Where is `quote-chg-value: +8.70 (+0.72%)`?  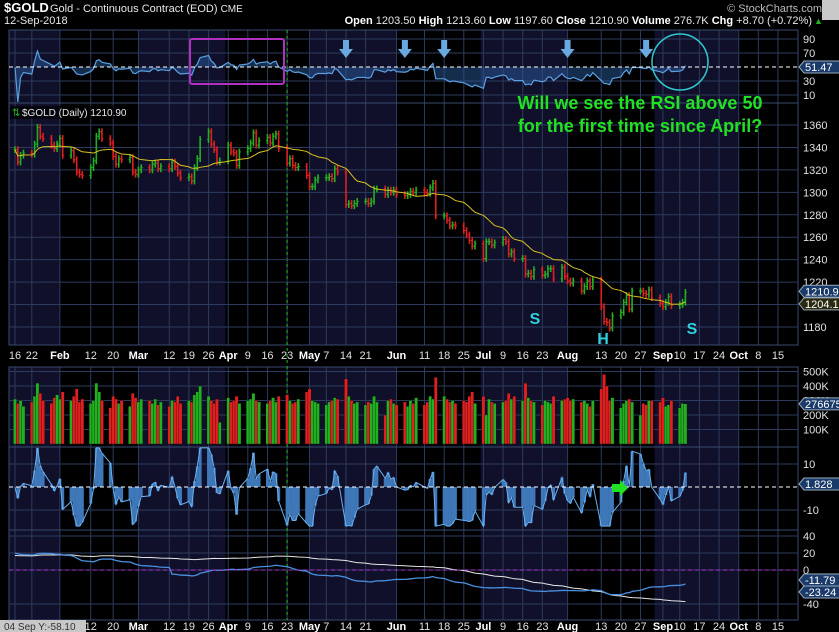
quote-chg-value: +8.70 (+0.72%) is located at coordinates (774, 21).